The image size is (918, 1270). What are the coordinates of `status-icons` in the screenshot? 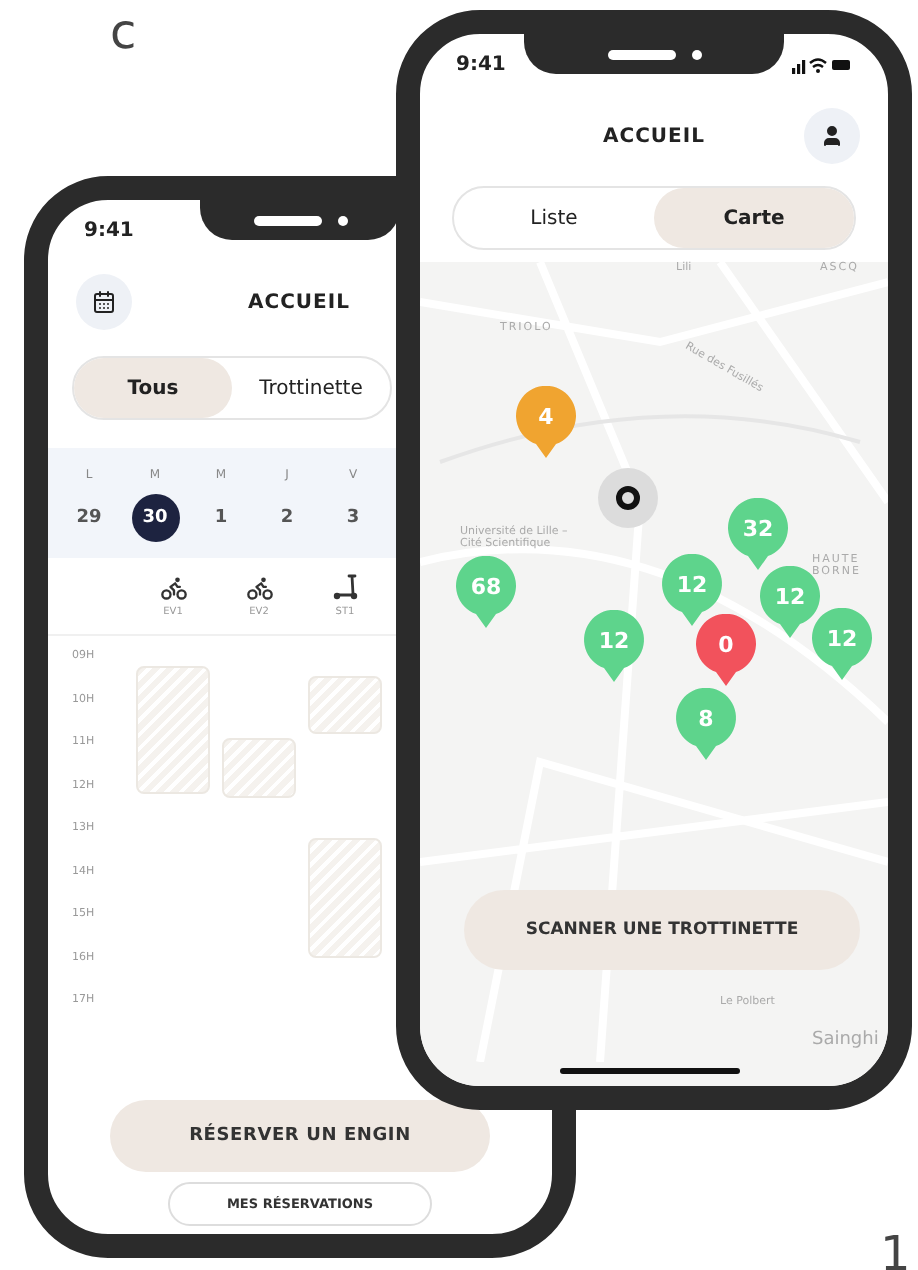 It's located at (822, 64).